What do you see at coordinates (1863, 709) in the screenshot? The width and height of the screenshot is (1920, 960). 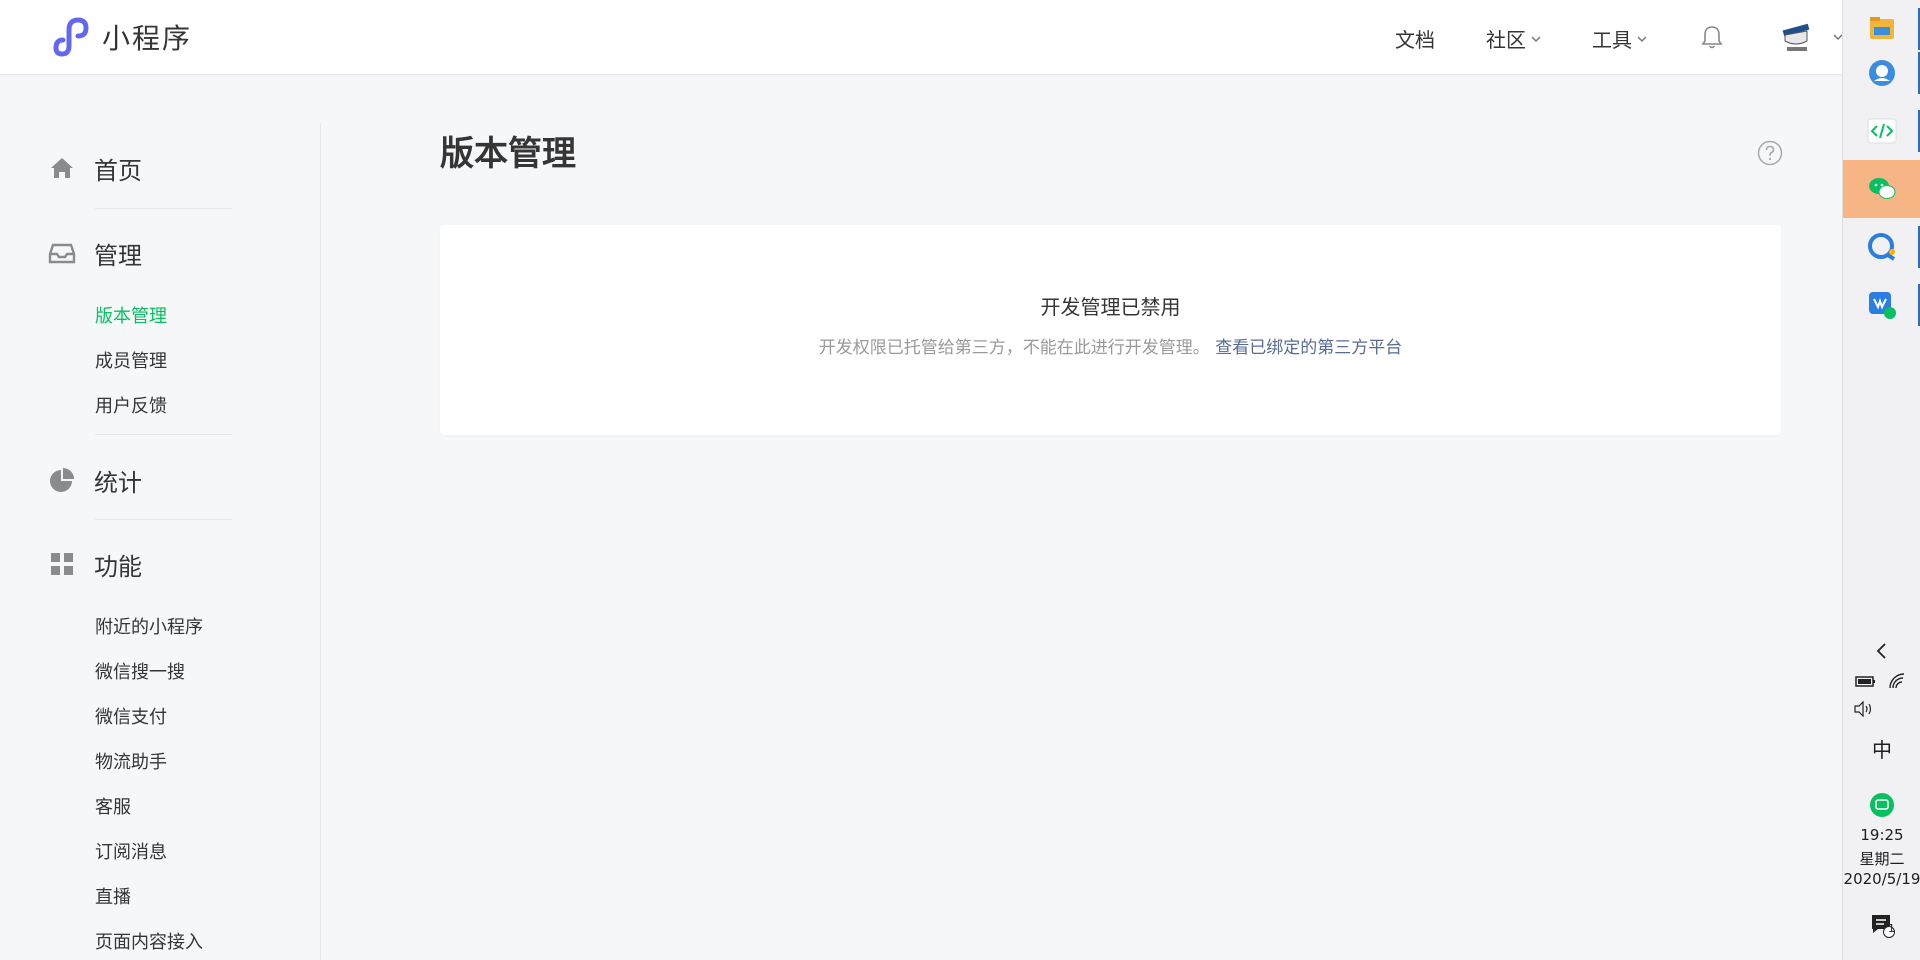 I see `volume-icon` at bounding box center [1863, 709].